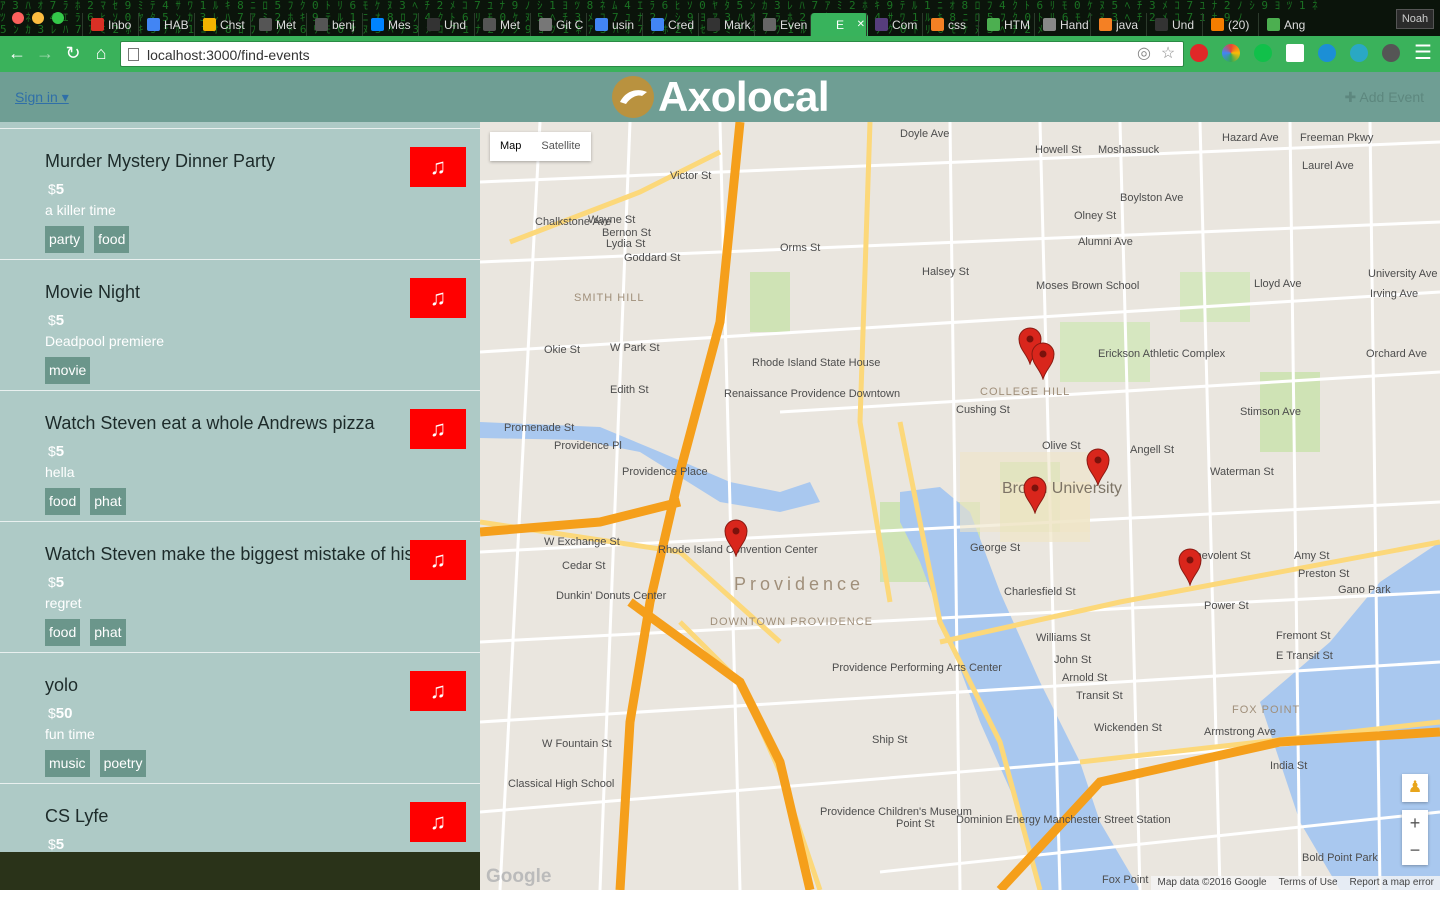  I want to click on event-title: Watch Steven eat a whole Andrews pizza, so click(230, 423).